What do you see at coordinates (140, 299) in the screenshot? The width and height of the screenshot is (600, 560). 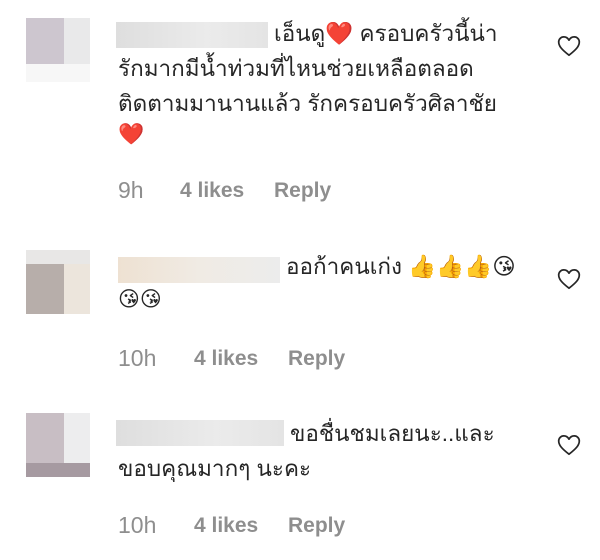 I see `comment-text-line: 😘😘` at bounding box center [140, 299].